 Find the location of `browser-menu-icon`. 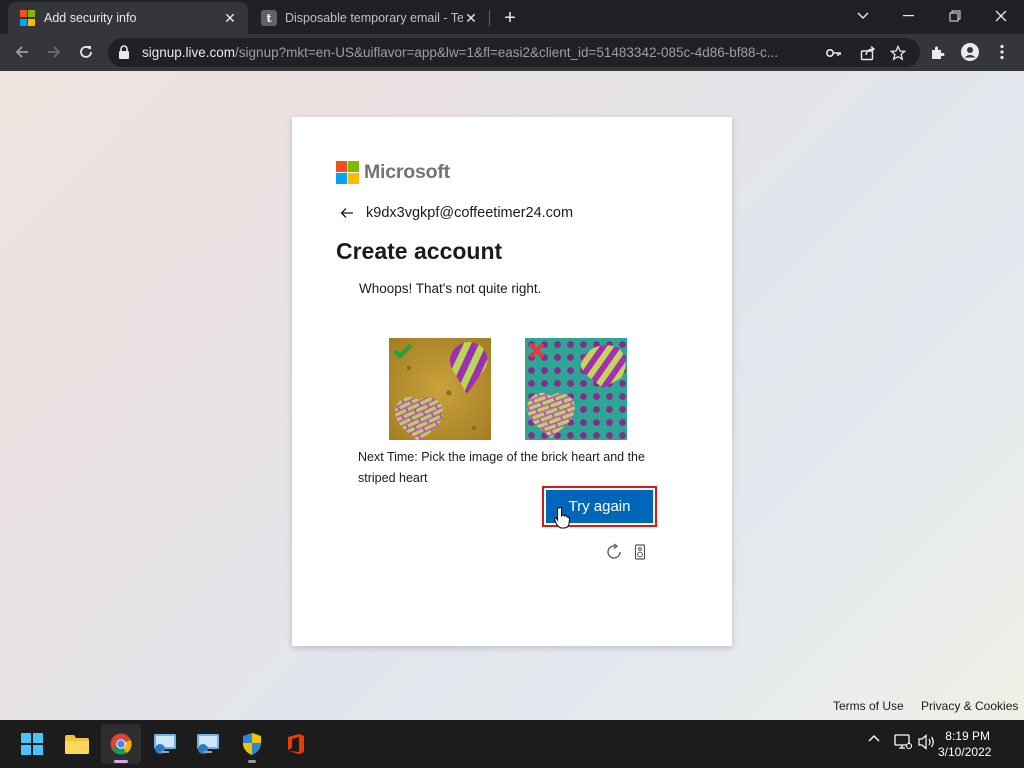

browser-menu-icon is located at coordinates (1002, 52).